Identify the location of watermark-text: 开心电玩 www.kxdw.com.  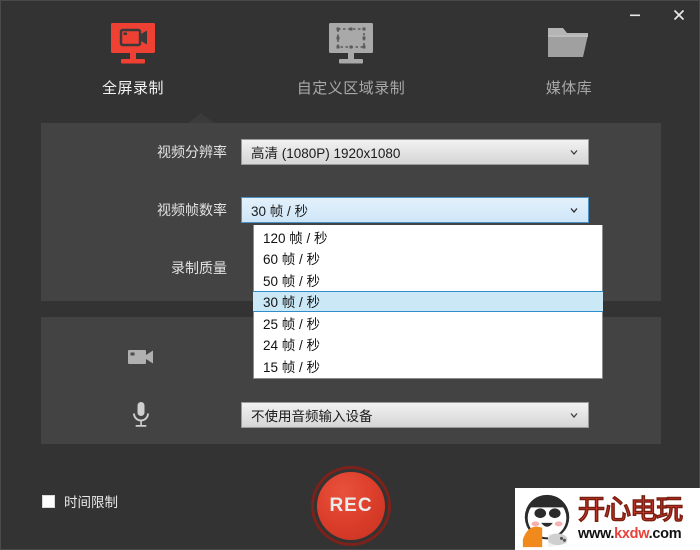
(631, 518).